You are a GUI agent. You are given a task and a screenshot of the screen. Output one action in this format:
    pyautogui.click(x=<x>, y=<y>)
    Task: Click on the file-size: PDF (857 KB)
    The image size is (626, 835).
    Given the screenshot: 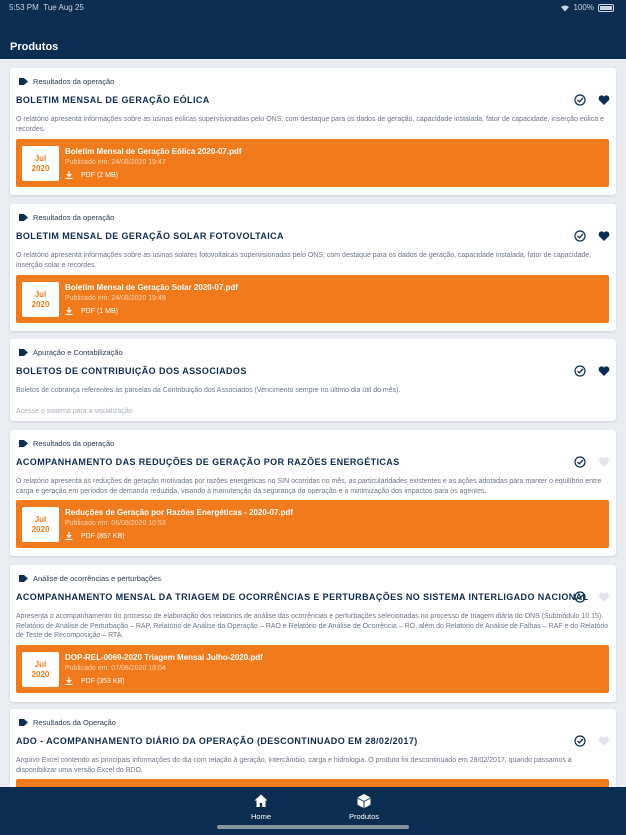 What is the action you would take?
    pyautogui.click(x=95, y=536)
    